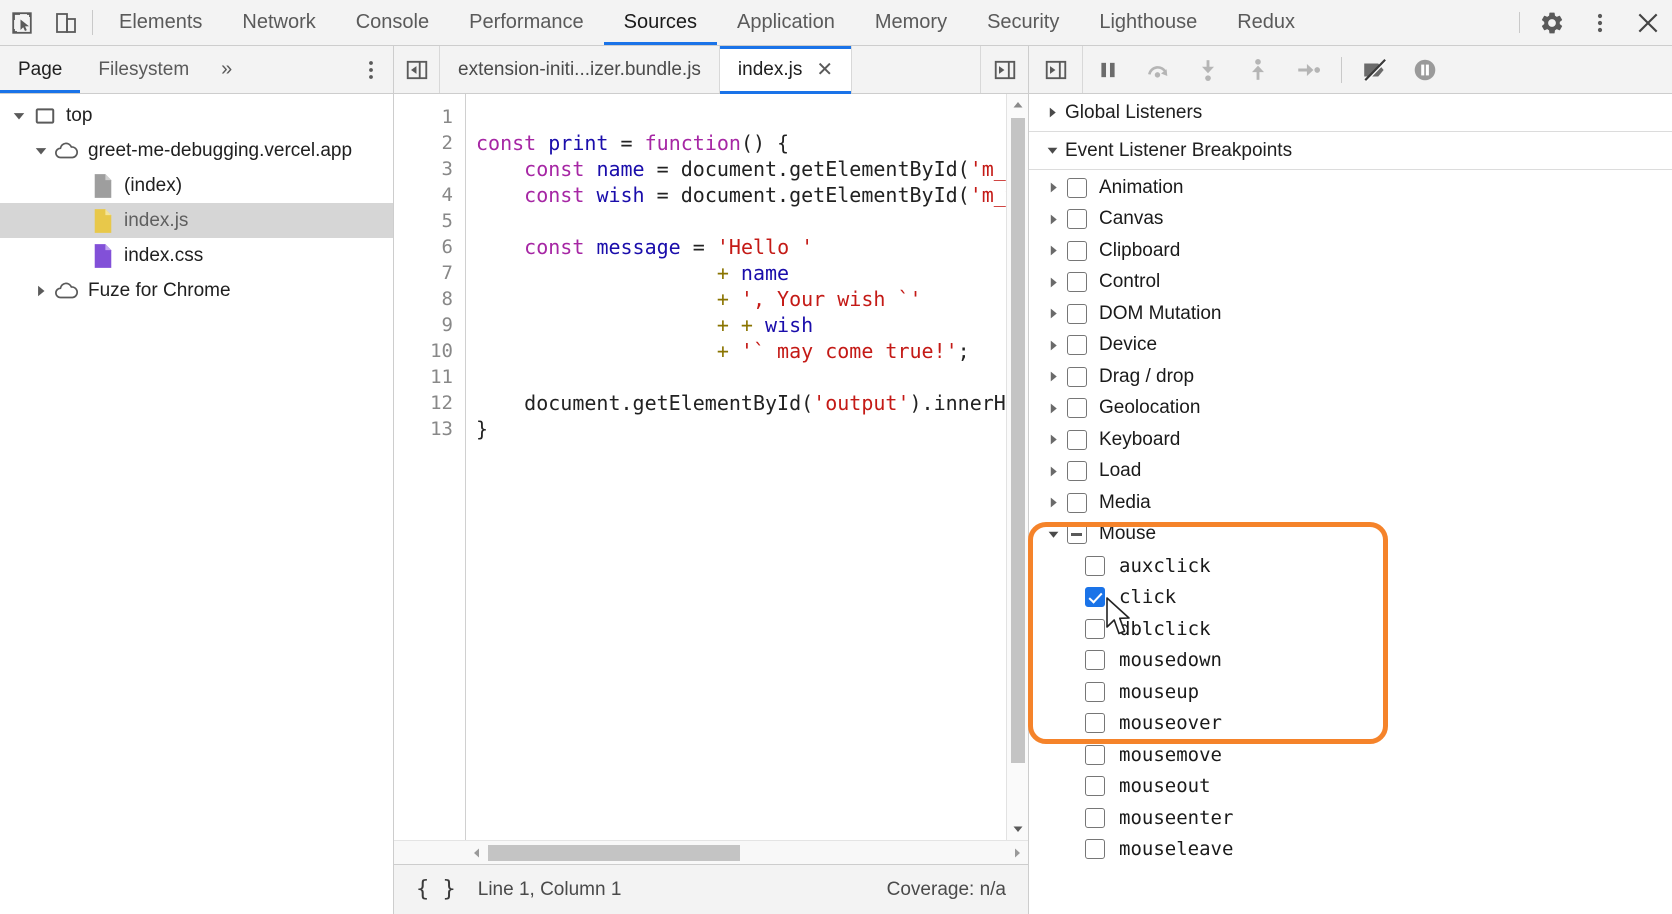 This screenshot has height=914, width=1672. Describe the element at coordinates (1350, 629) in the screenshot. I see `event-breakpoint-dblclick: dblclick` at that location.